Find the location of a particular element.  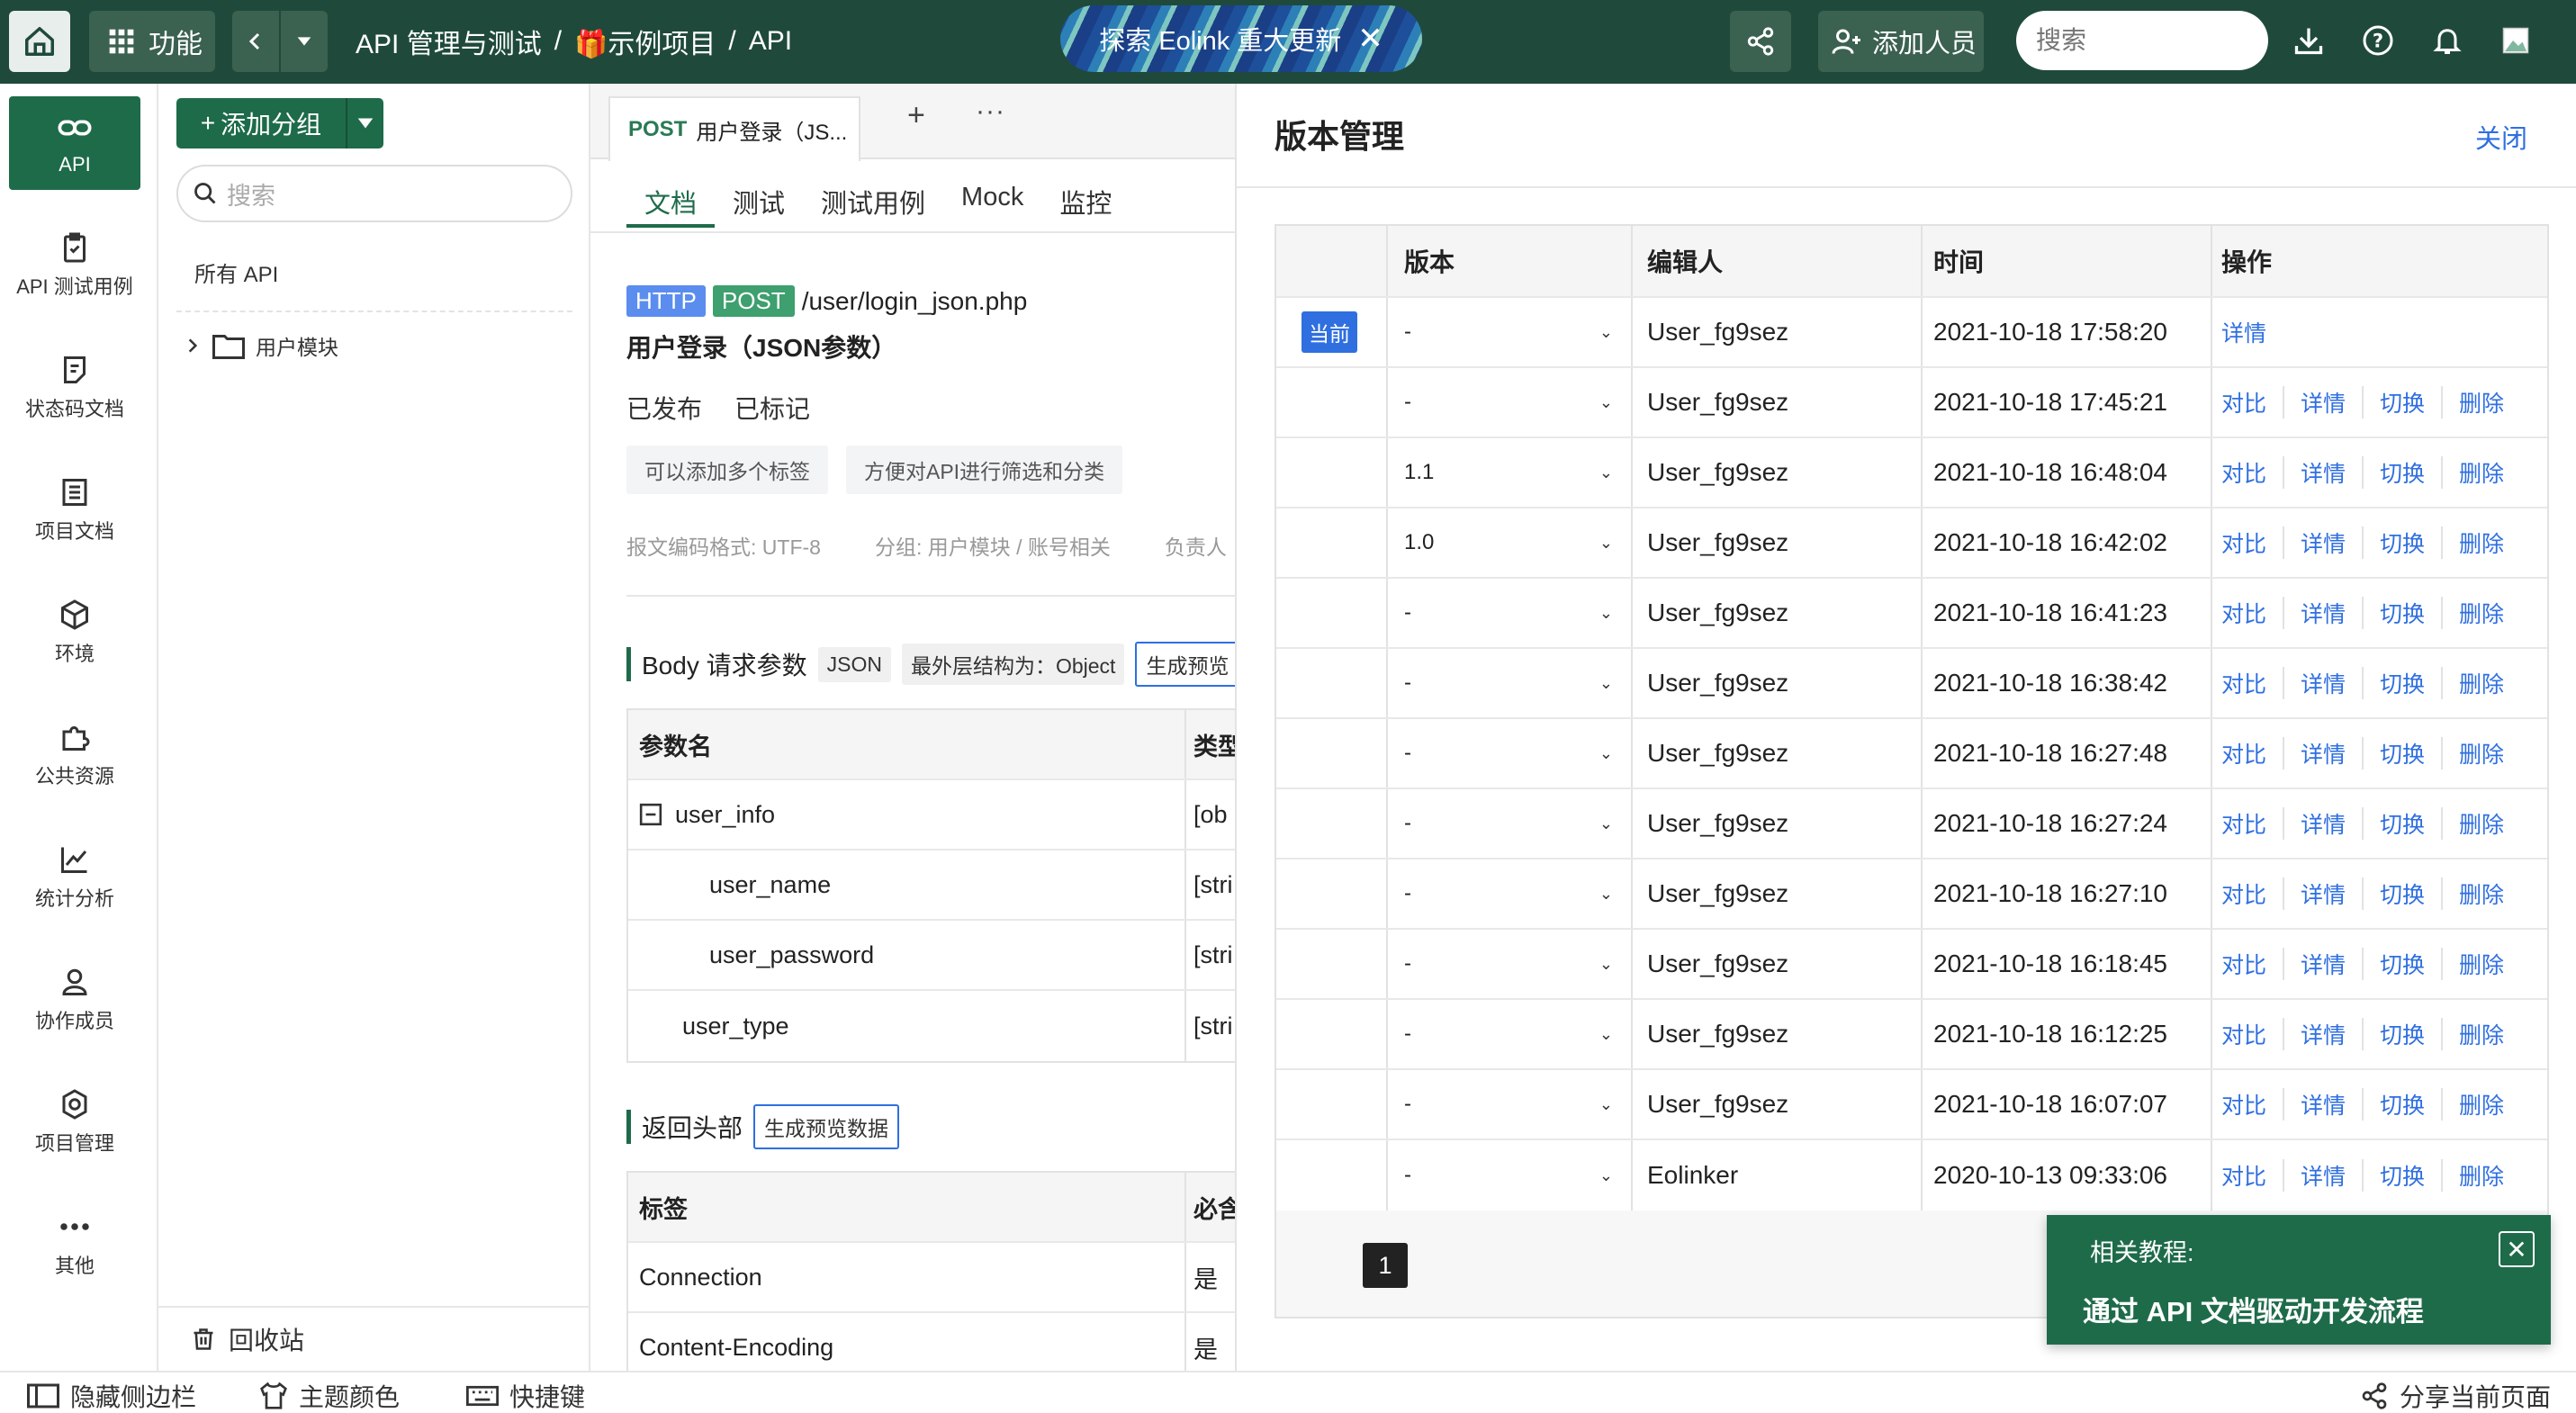

new-tab-button: + is located at coordinates (916, 116).